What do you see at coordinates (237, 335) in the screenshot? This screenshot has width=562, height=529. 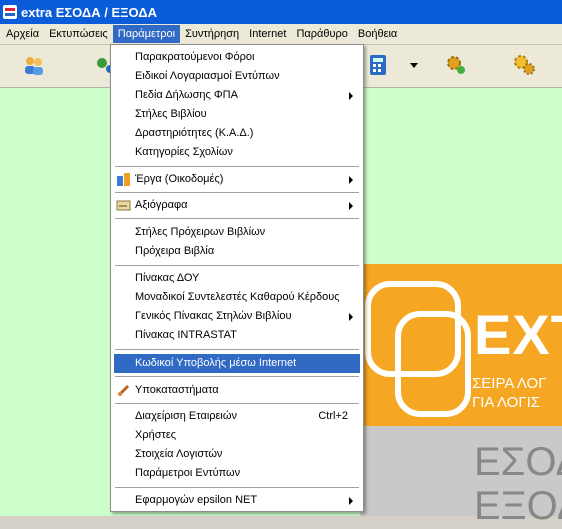 I see `menu-item-intrastat: Πίνακας INTRASTAT` at bounding box center [237, 335].